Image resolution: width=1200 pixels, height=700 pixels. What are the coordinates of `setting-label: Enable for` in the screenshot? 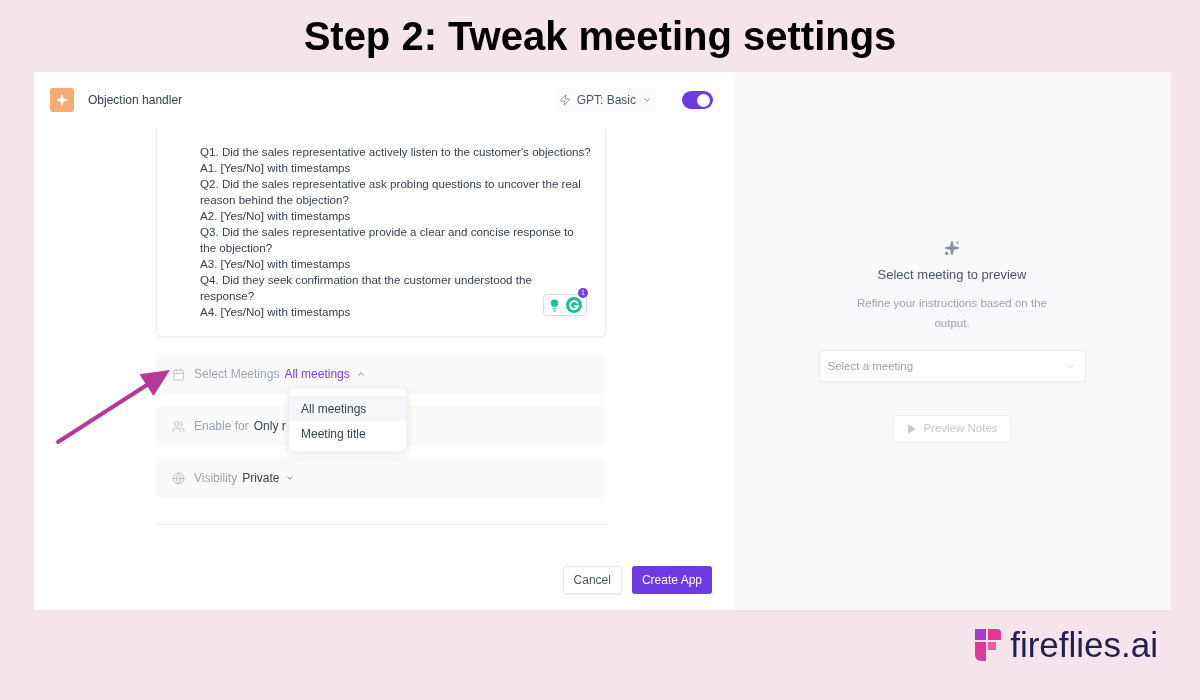 It's located at (221, 426).